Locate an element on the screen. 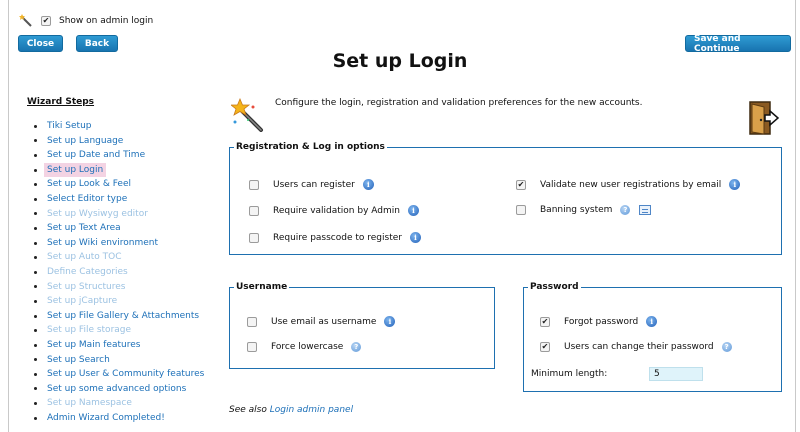 The width and height of the screenshot is (800, 432). forgot-password-label: Forgot password is located at coordinates (601, 321).